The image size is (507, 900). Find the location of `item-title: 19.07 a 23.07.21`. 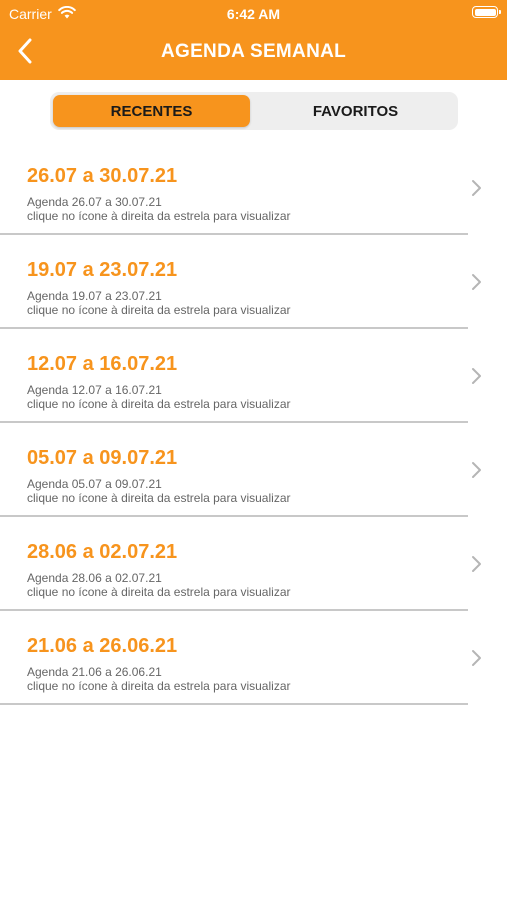

item-title: 19.07 a 23.07.21 is located at coordinates (102, 270).